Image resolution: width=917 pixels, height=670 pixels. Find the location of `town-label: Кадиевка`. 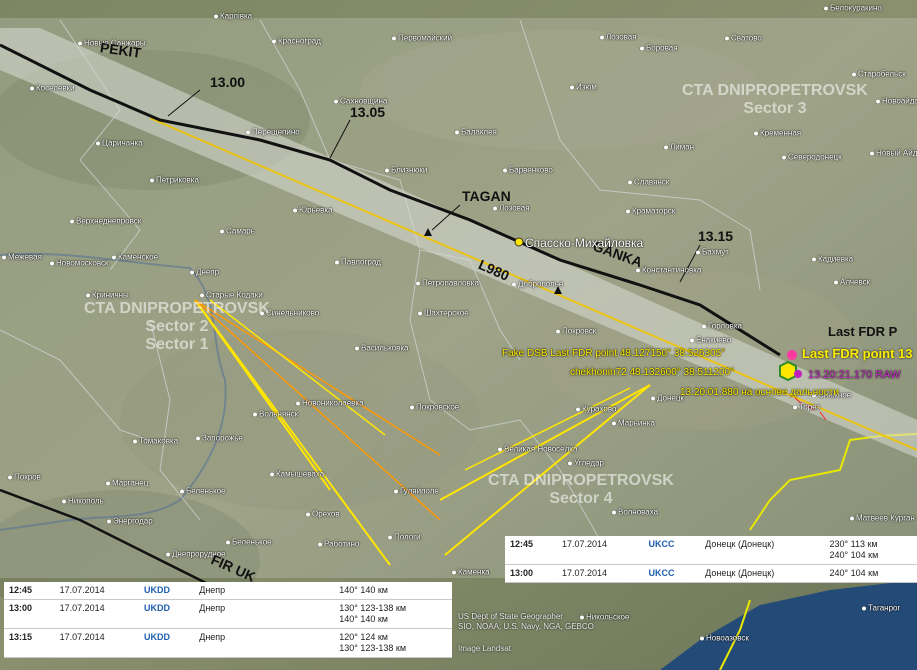

town-label: Кадиевка is located at coordinates (832, 259).